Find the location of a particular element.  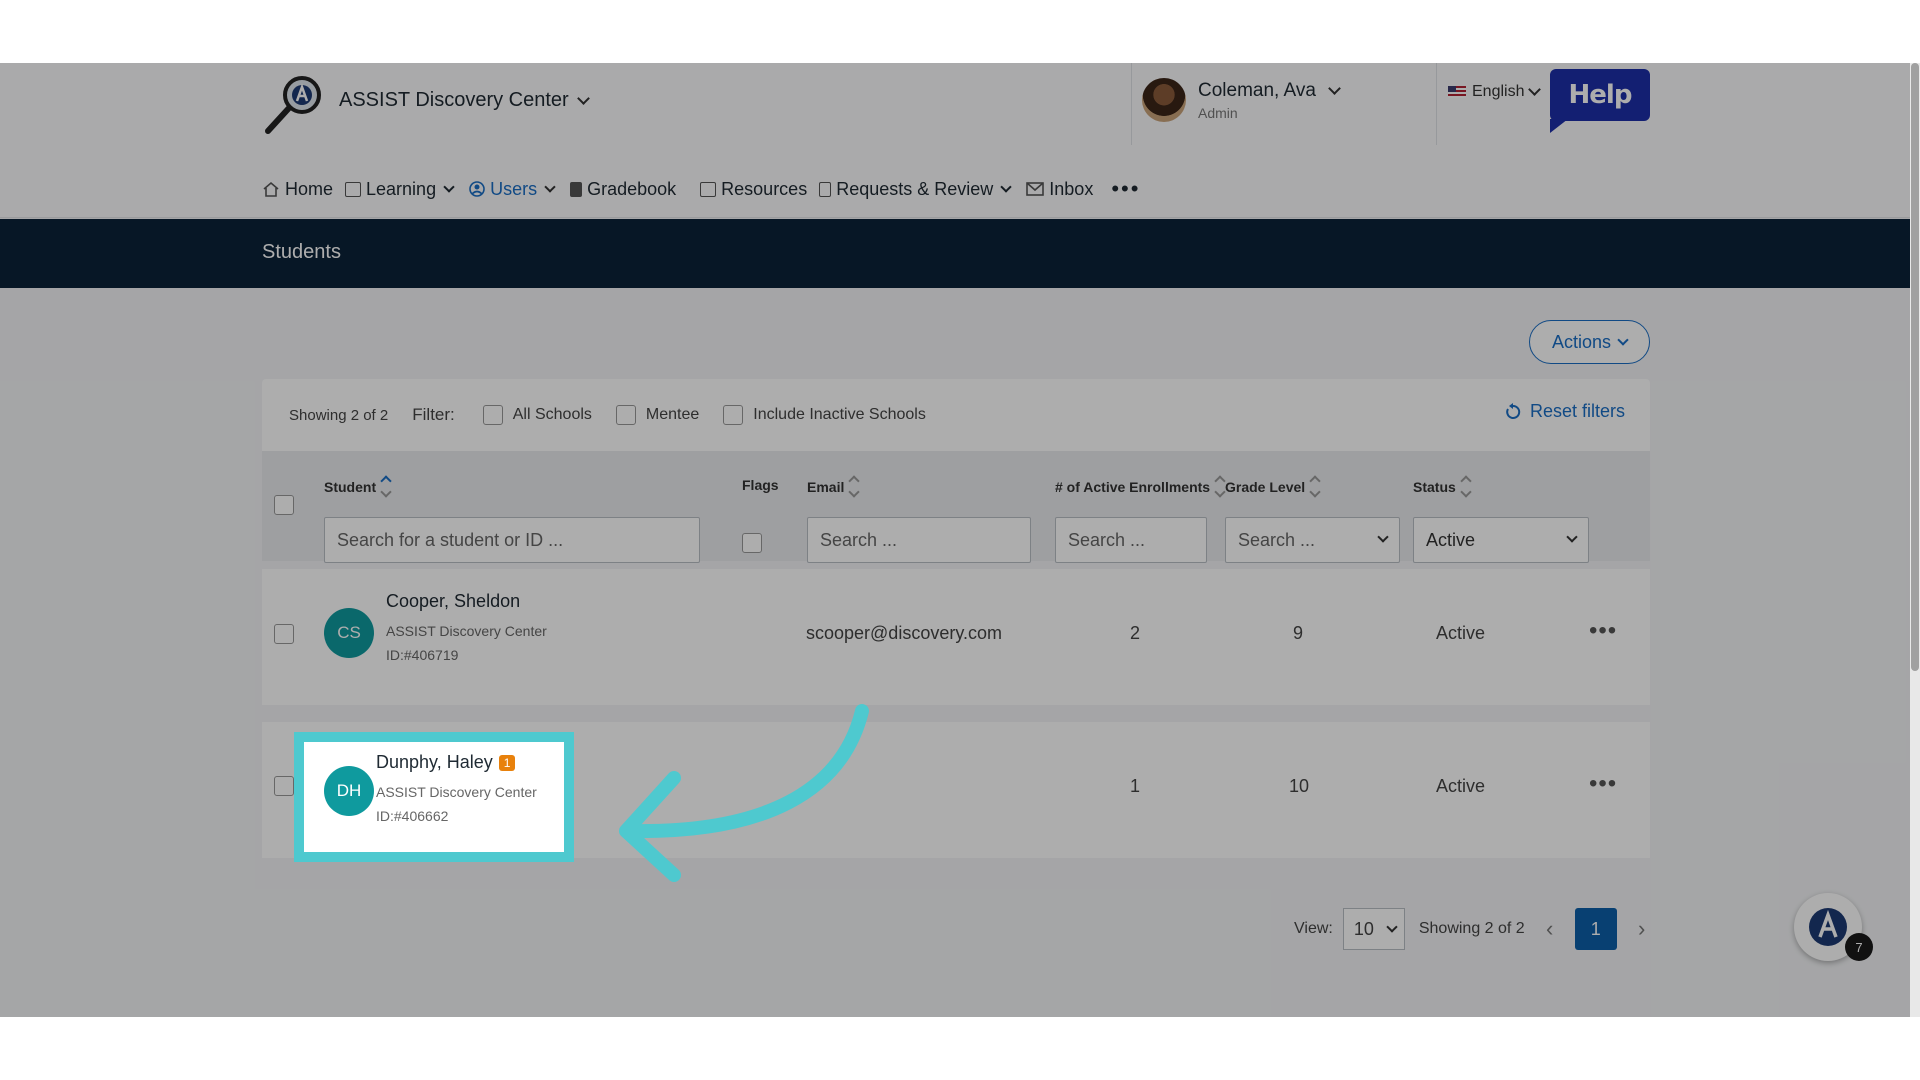

pointer-arrow-icon is located at coordinates (744, 793).